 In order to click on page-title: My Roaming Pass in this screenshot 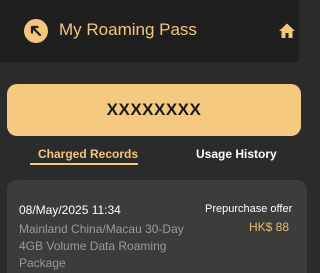, I will do `click(128, 29)`.